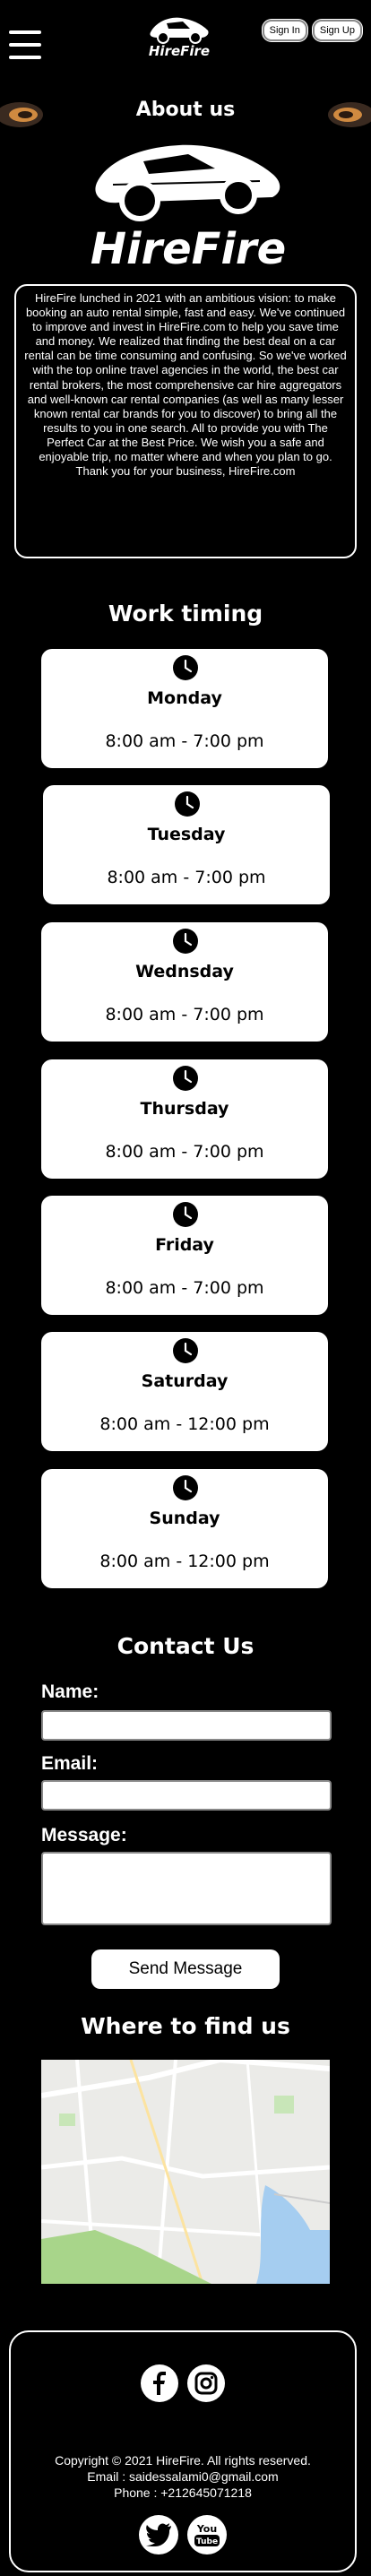 Image resolution: width=371 pixels, height=2576 pixels. I want to click on contact-title: Contact Us, so click(185, 1646).